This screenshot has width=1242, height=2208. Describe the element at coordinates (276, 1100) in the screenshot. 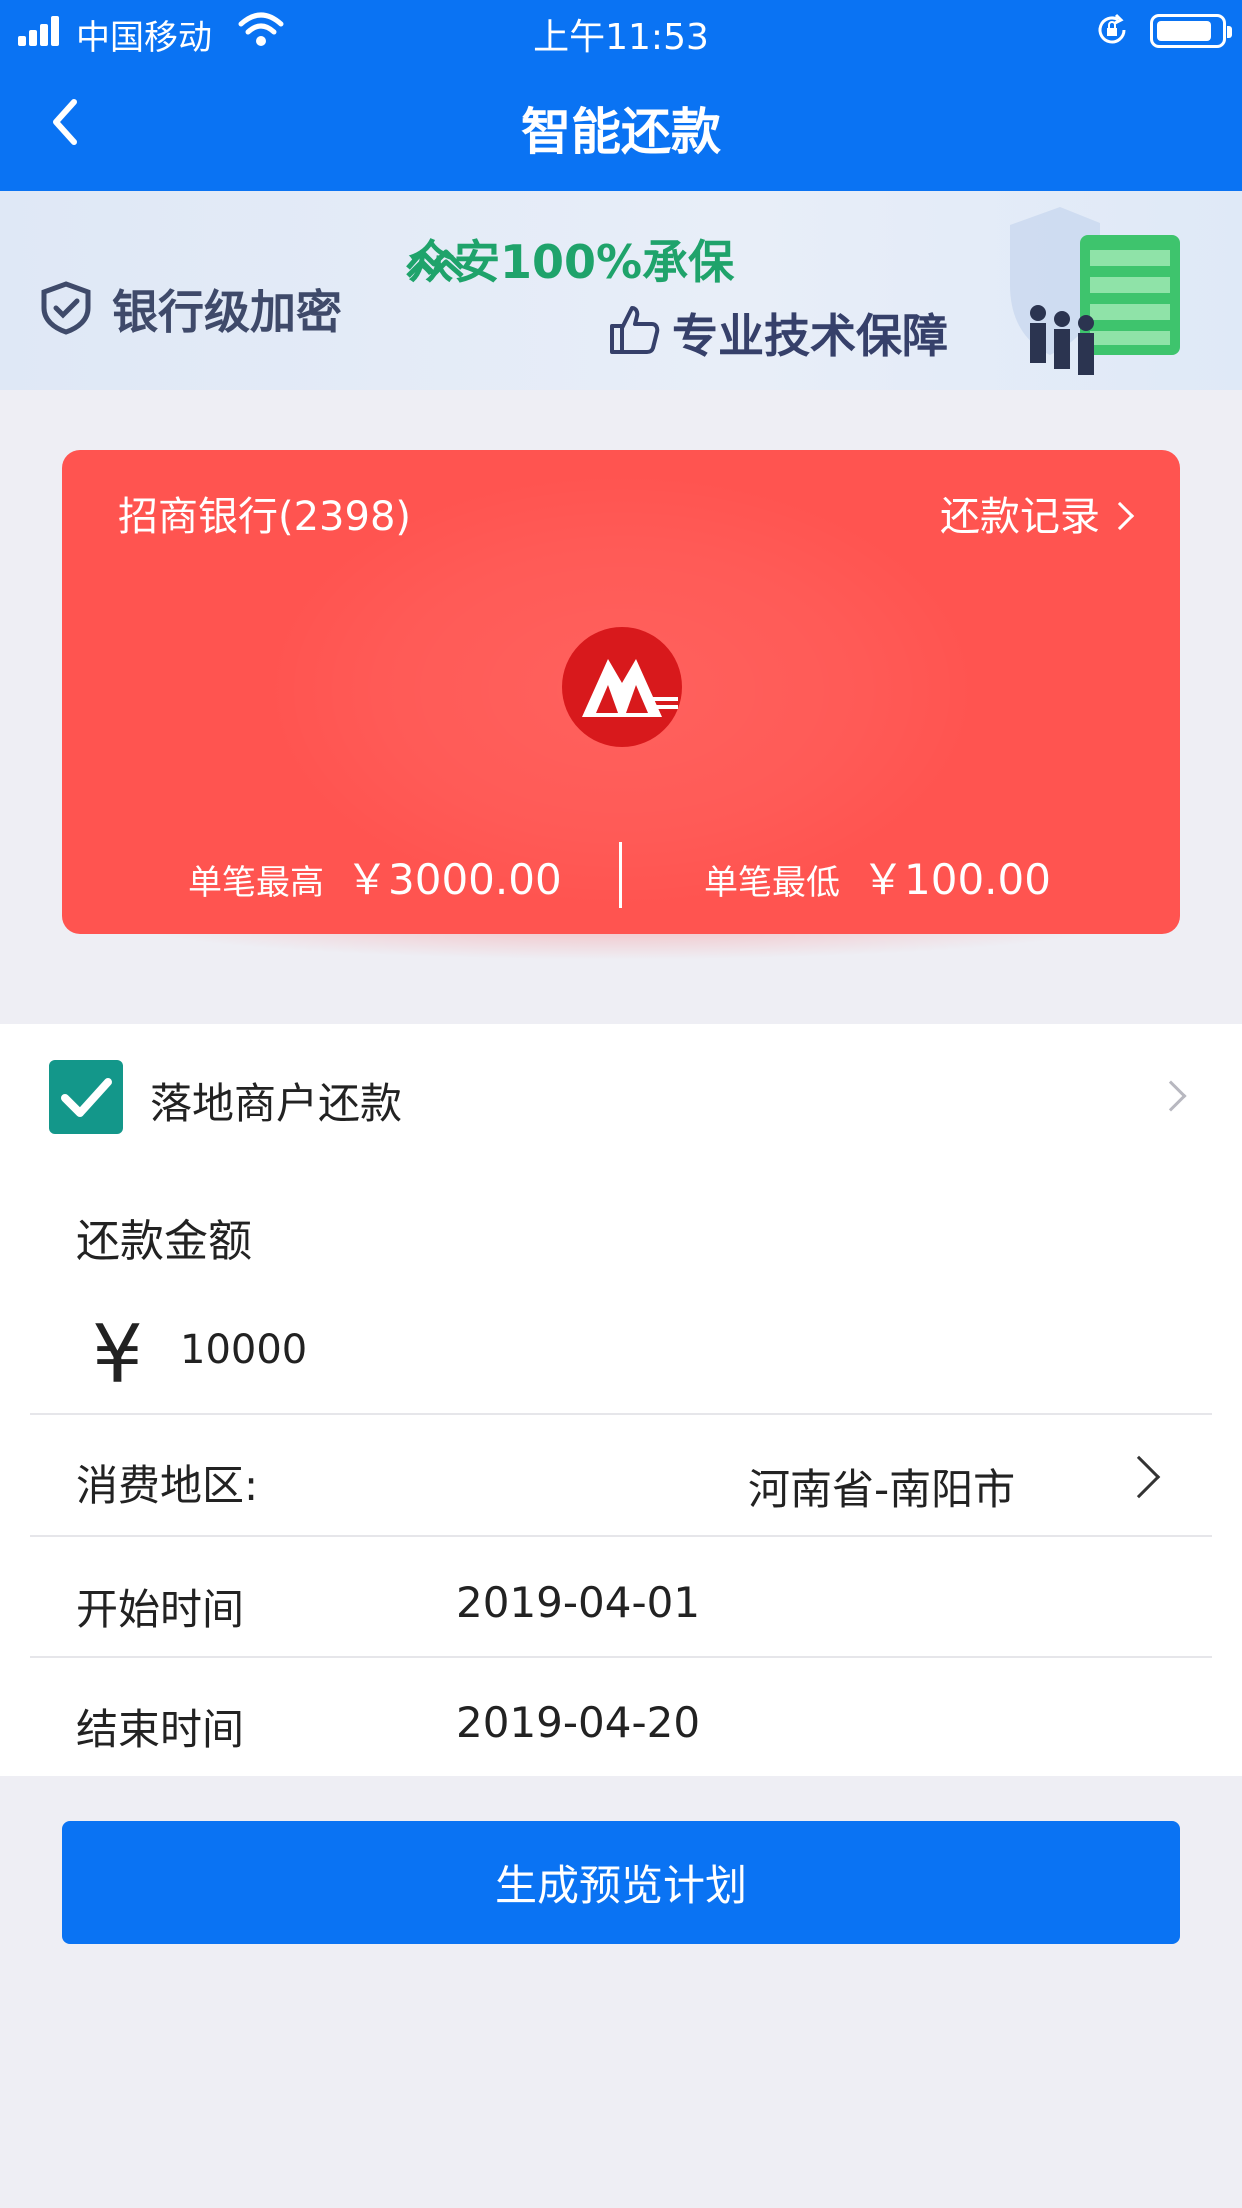

I see `merchant-repayment-label: 落地商户还款` at that location.